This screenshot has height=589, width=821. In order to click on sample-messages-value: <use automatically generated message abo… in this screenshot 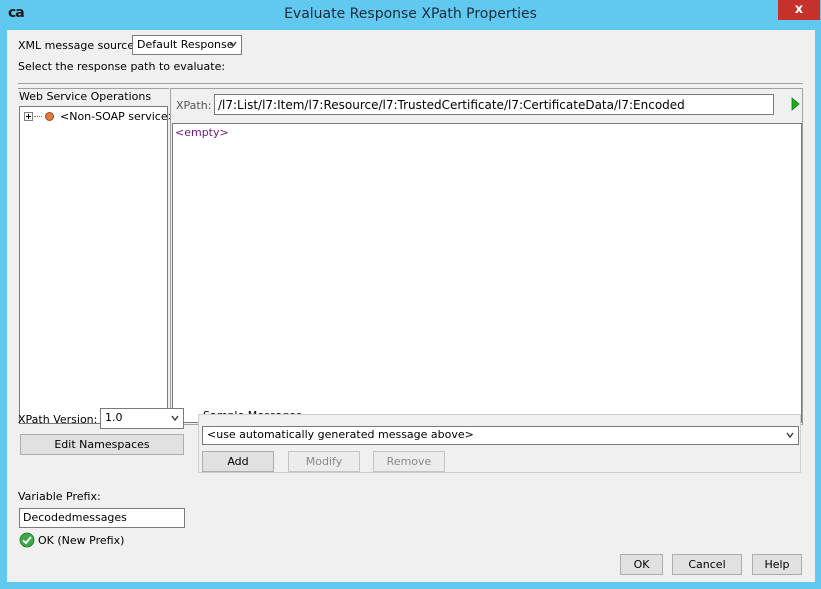, I will do `click(340, 434)`.